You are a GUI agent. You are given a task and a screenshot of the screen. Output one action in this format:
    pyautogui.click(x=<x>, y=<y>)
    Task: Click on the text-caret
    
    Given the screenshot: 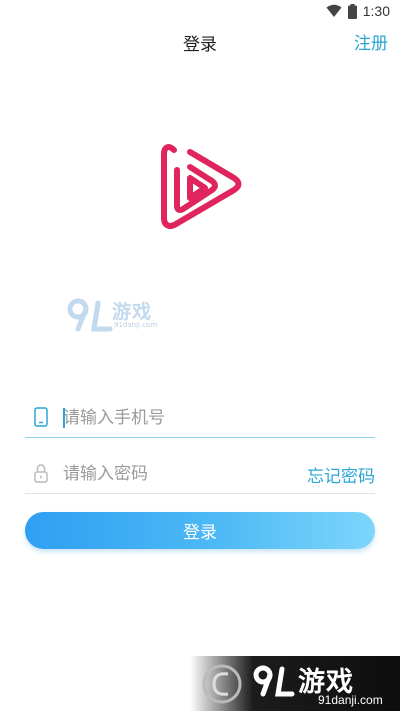 What is the action you would take?
    pyautogui.click(x=64, y=418)
    